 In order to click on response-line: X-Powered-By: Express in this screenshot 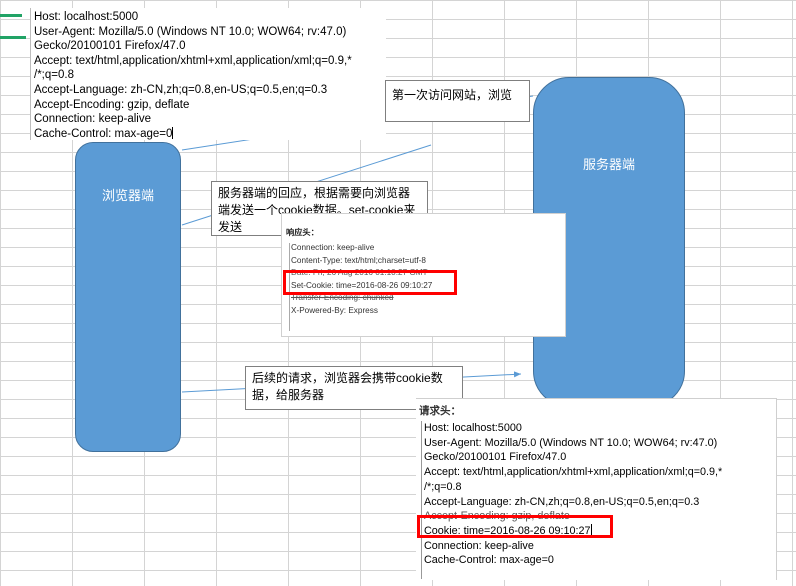, I will do `click(334, 310)`.